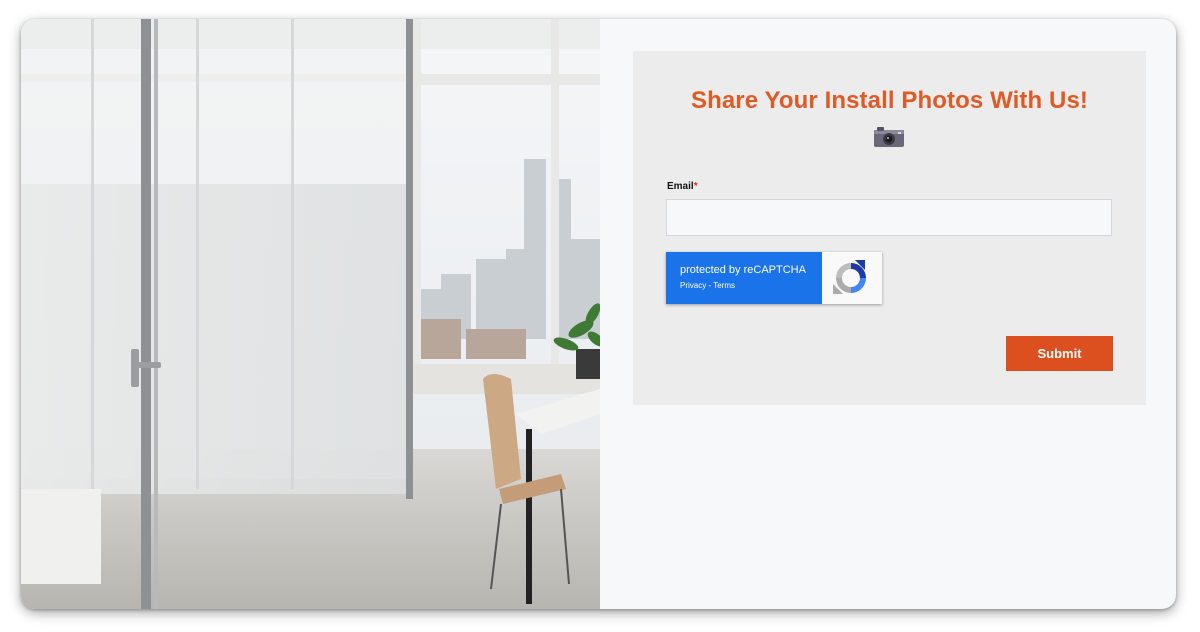  Describe the element at coordinates (682, 186) in the screenshot. I see `email-label: Email*` at that location.